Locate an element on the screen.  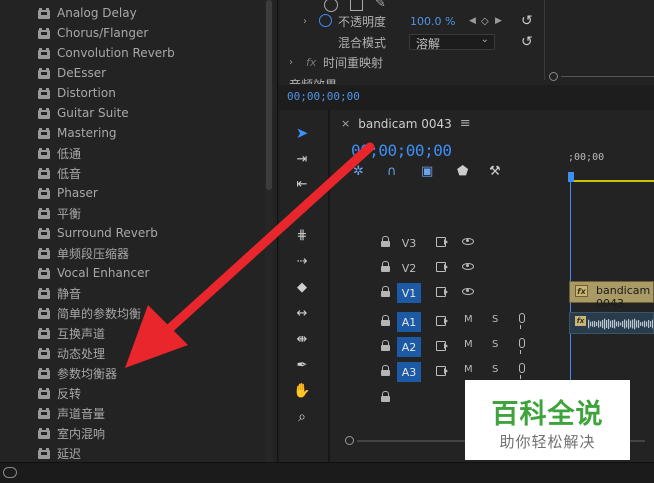
add-keyframe-icon: ◇ is located at coordinates (485, 21).